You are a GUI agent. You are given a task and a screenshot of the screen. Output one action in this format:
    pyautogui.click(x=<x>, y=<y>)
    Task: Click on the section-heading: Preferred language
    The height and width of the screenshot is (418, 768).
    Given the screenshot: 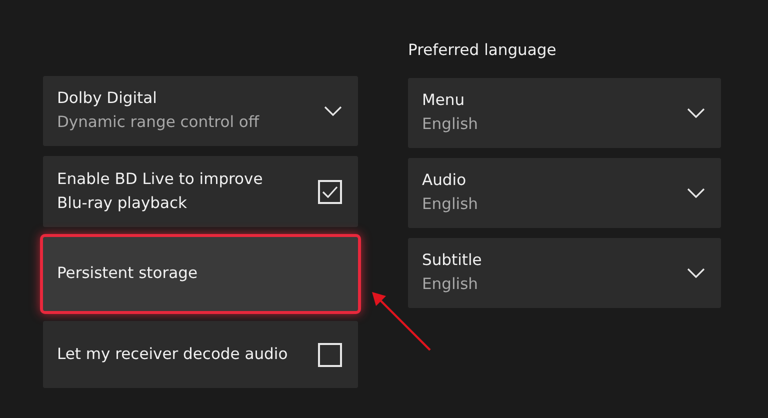 What is the action you would take?
    pyautogui.click(x=483, y=50)
    